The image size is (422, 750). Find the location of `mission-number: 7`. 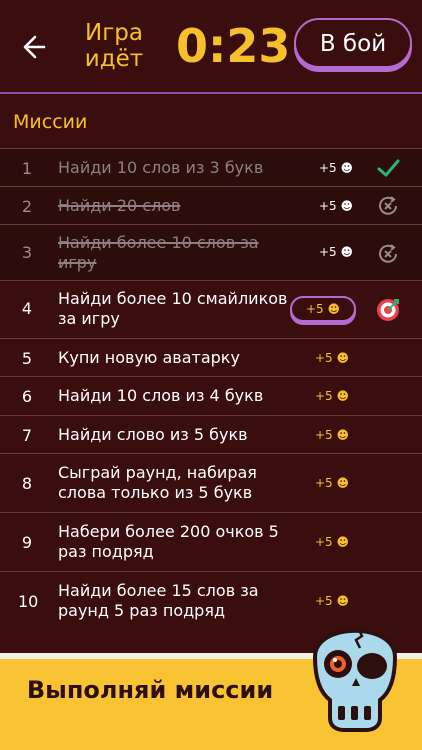

mission-number: 7 is located at coordinates (27, 435).